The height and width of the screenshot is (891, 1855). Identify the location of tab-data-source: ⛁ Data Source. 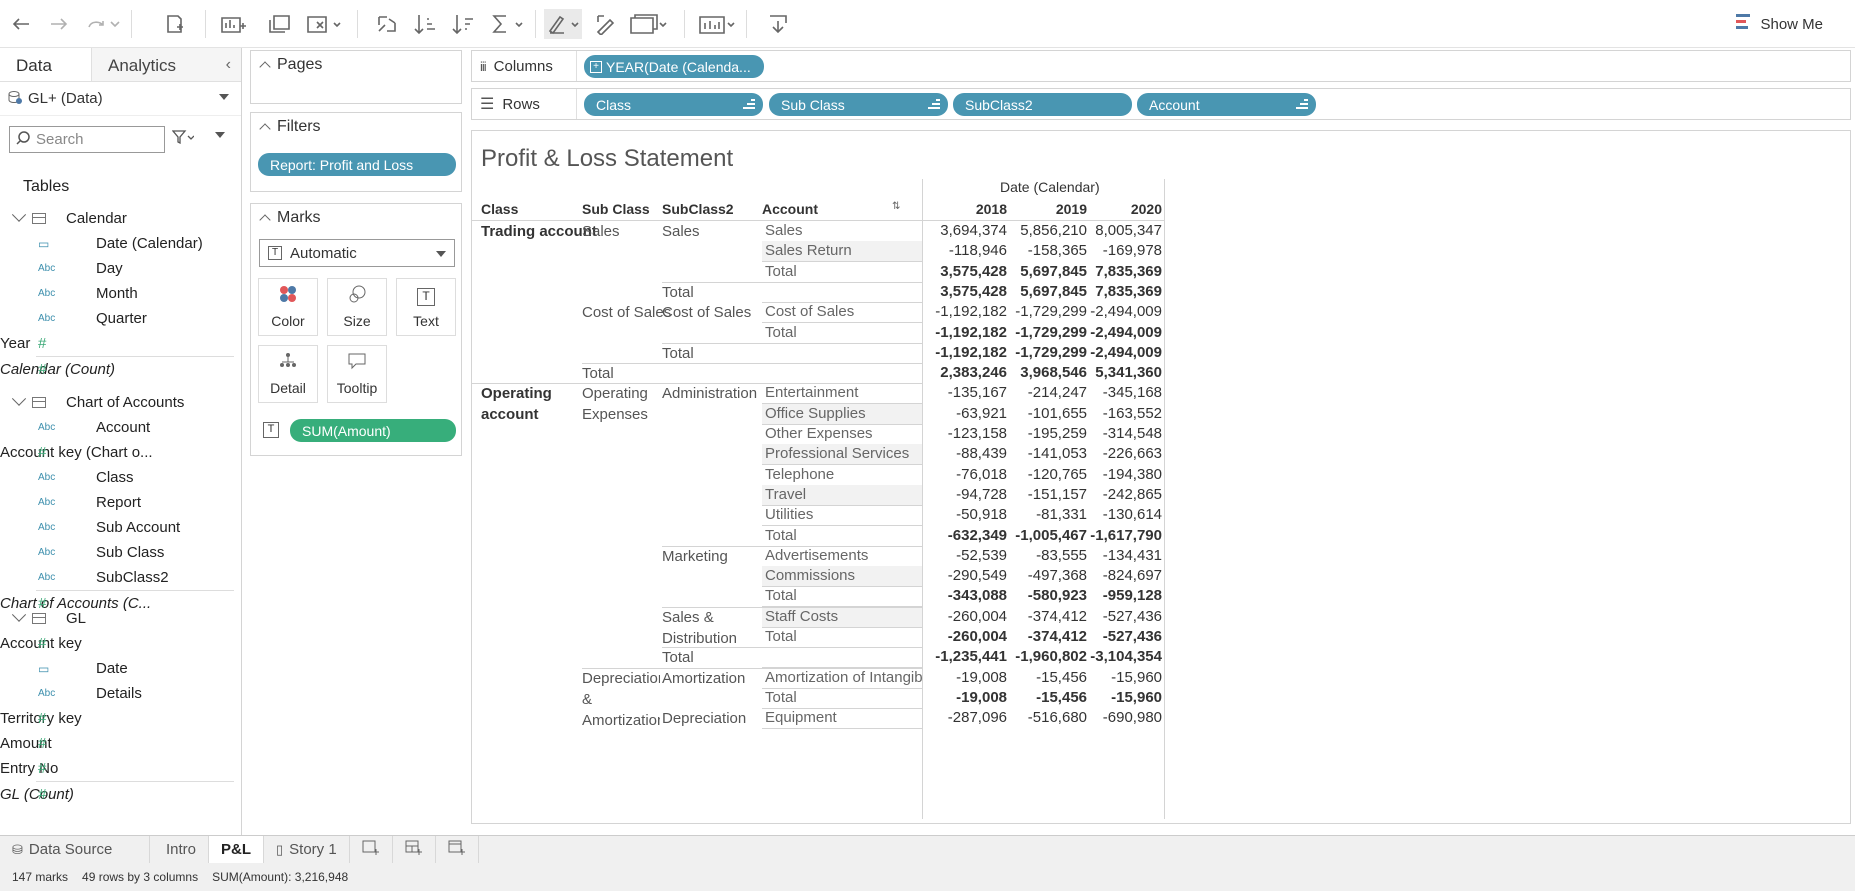
(75, 849).